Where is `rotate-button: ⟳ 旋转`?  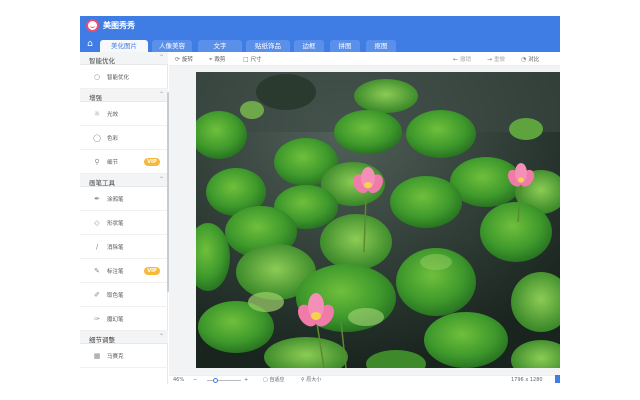 rotate-button: ⟳ 旋转 is located at coordinates (184, 59).